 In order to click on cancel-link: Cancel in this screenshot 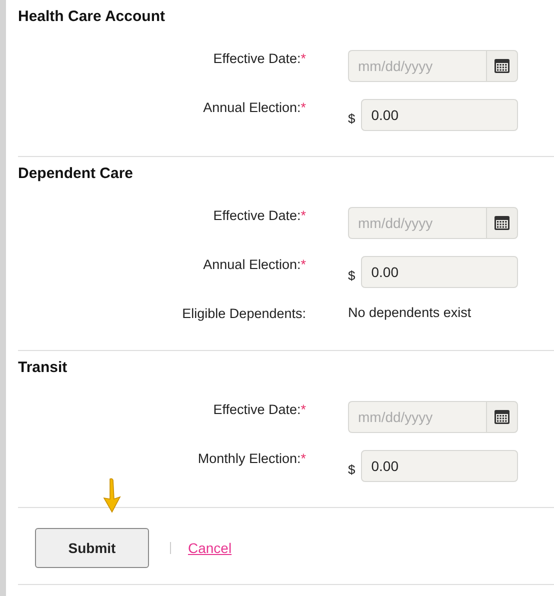, I will do `click(210, 548)`.